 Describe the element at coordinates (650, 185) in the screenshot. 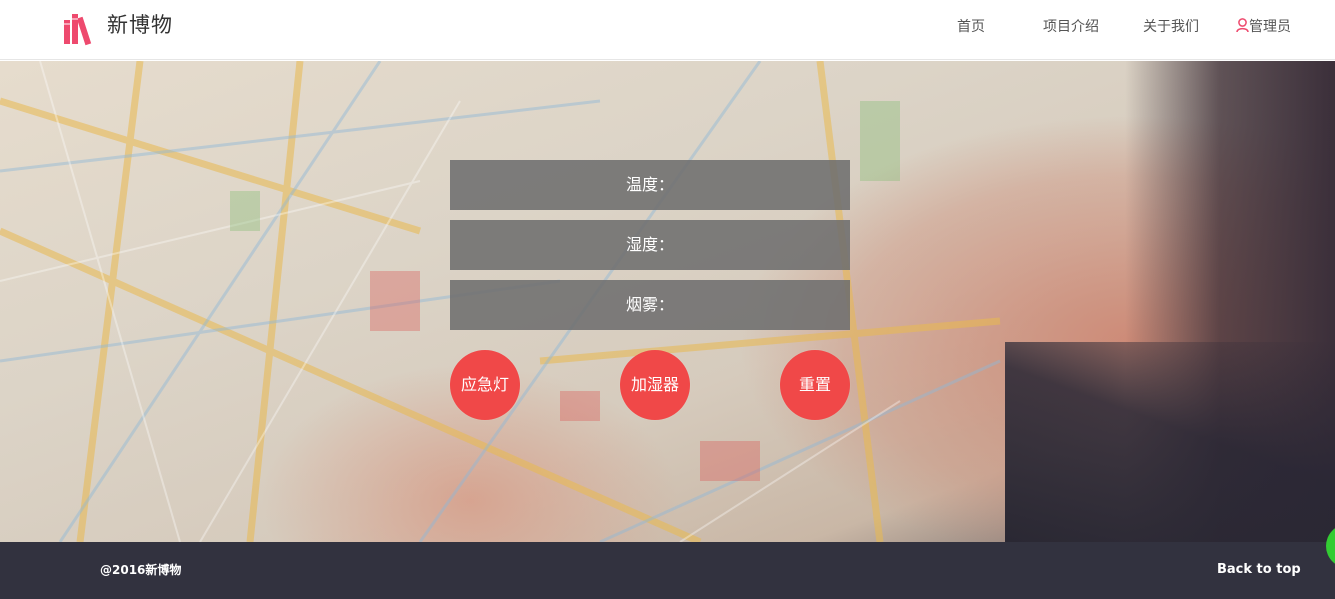

I see `temperature-readout: 温度：` at that location.